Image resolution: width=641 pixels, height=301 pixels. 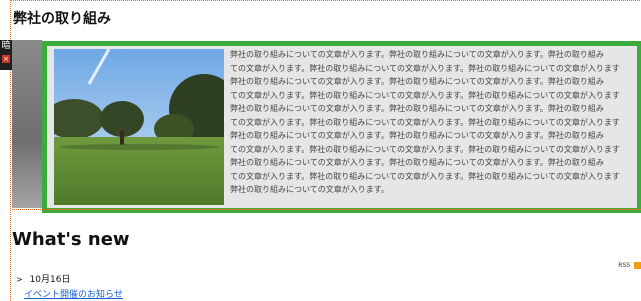 I want to click on side-tab: 暗 ×, so click(x=6, y=55).